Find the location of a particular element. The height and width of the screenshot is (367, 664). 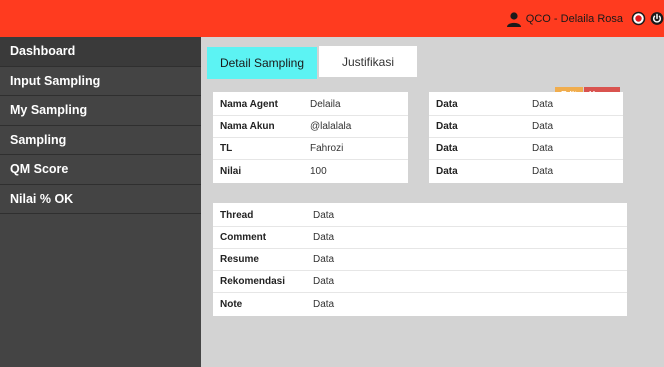

sidebar-item-input-sampling: Input Sampling is located at coordinates (100, 81).